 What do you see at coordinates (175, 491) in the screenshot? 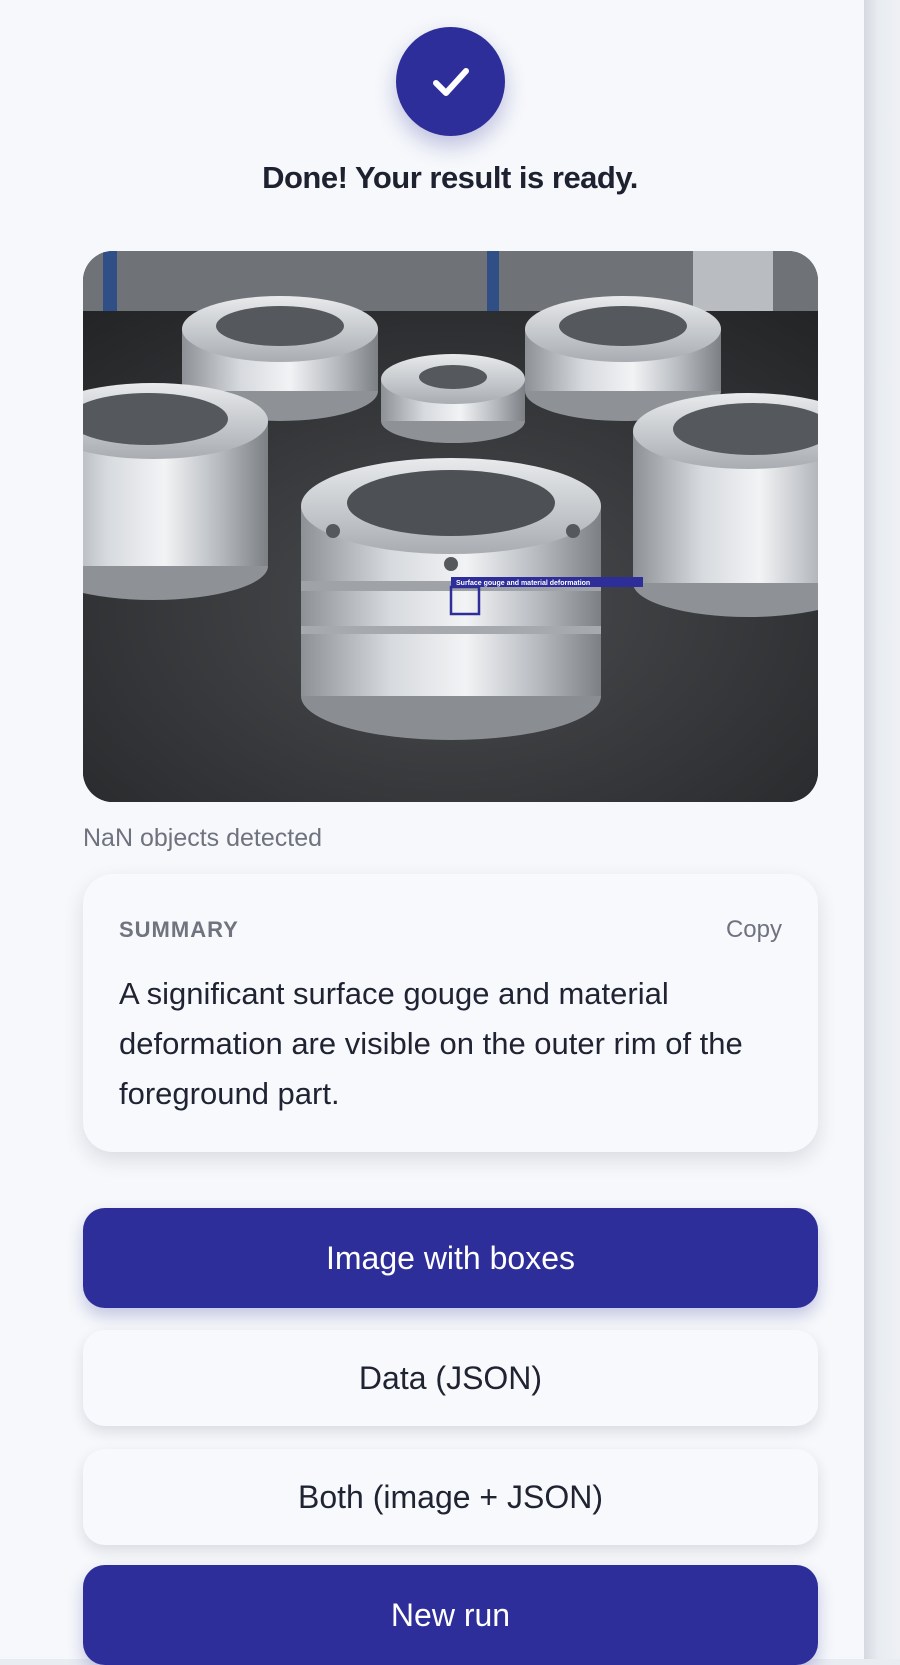
I see `flange-mid-left` at bounding box center [175, 491].